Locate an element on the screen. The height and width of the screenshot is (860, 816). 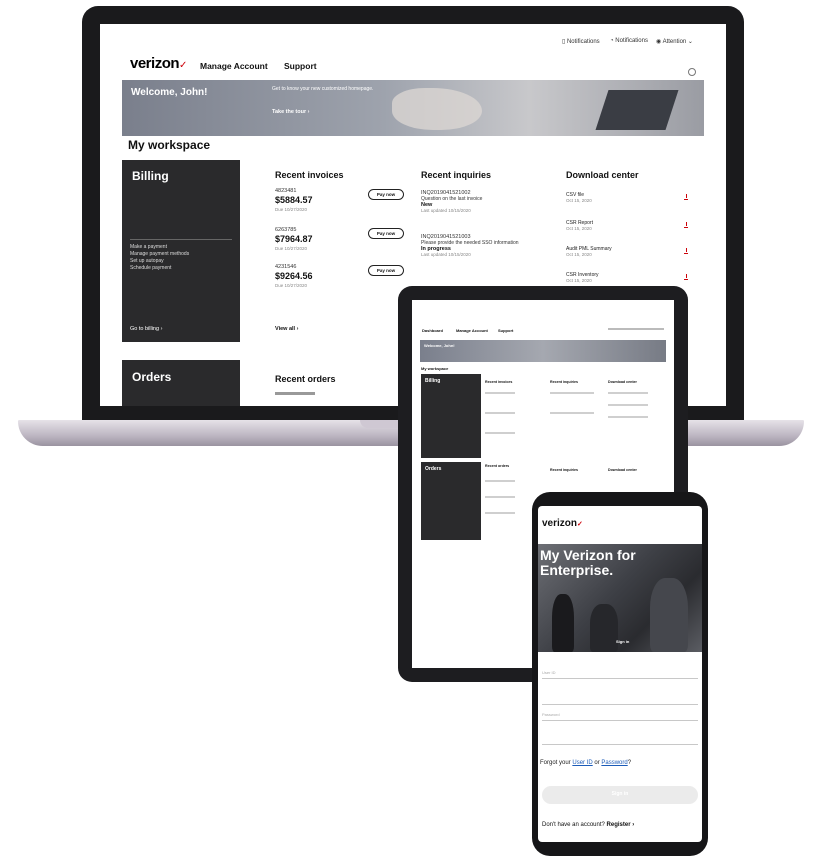
download-row: Audit PML Summary Oct 15, 2020 is located at coordinates (628, 251).